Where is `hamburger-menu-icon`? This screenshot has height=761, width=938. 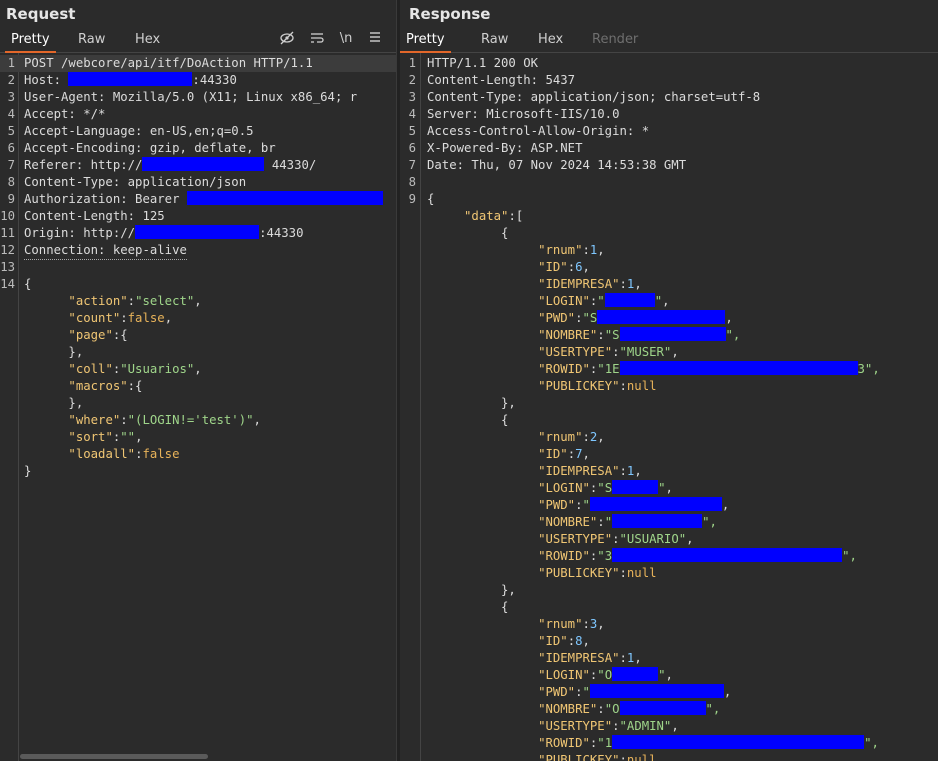
hamburger-menu-icon is located at coordinates (375, 39).